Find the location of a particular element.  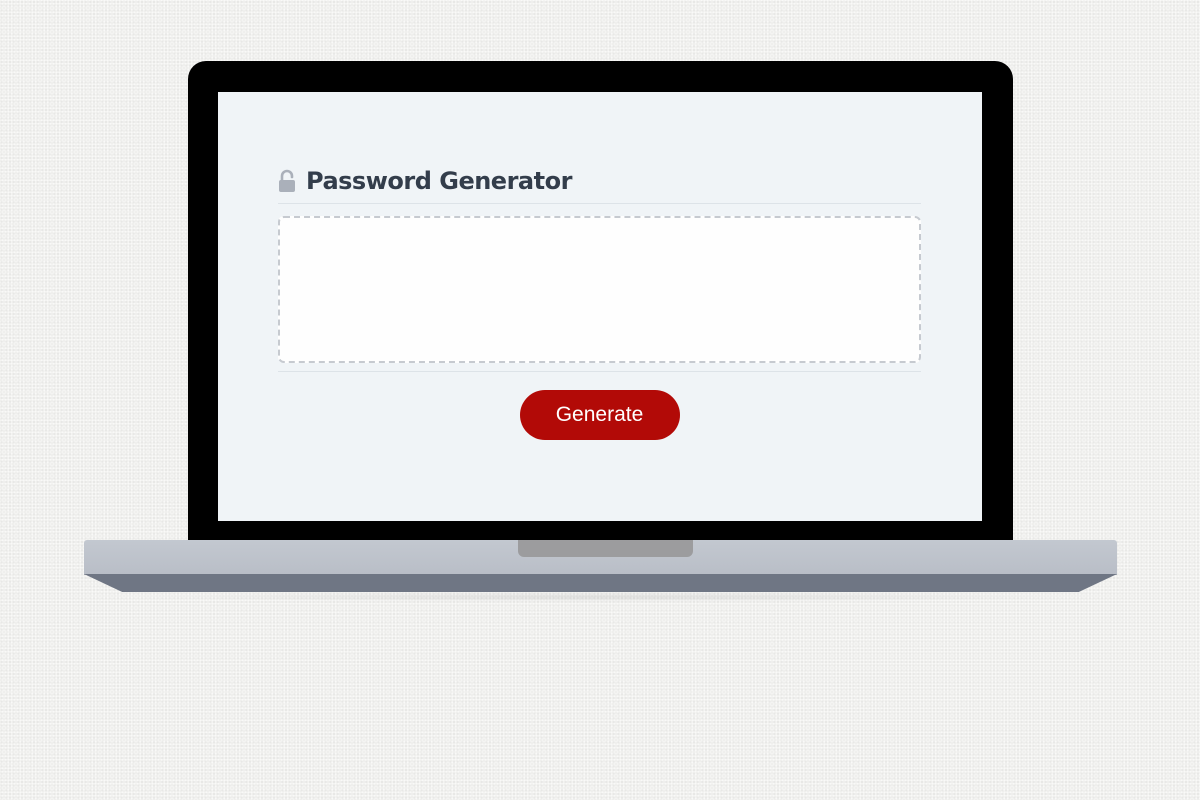

card-header: Password Generator is located at coordinates (599, 182).